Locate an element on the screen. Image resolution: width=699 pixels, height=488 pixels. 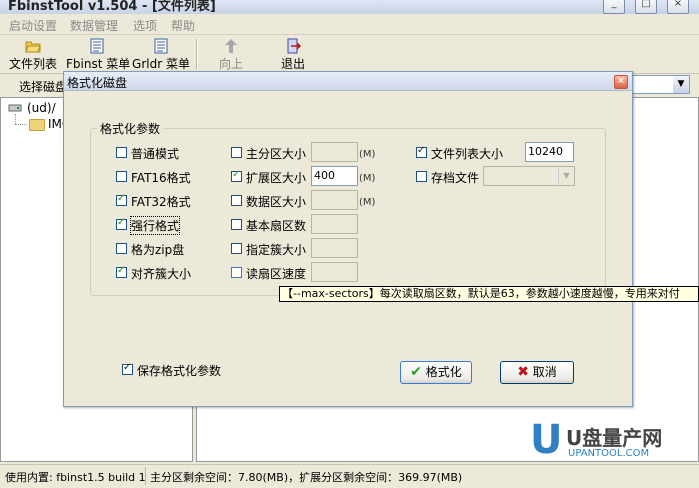
fbinst-menu-label: Fbinst 菜单 is located at coordinates (98, 64).